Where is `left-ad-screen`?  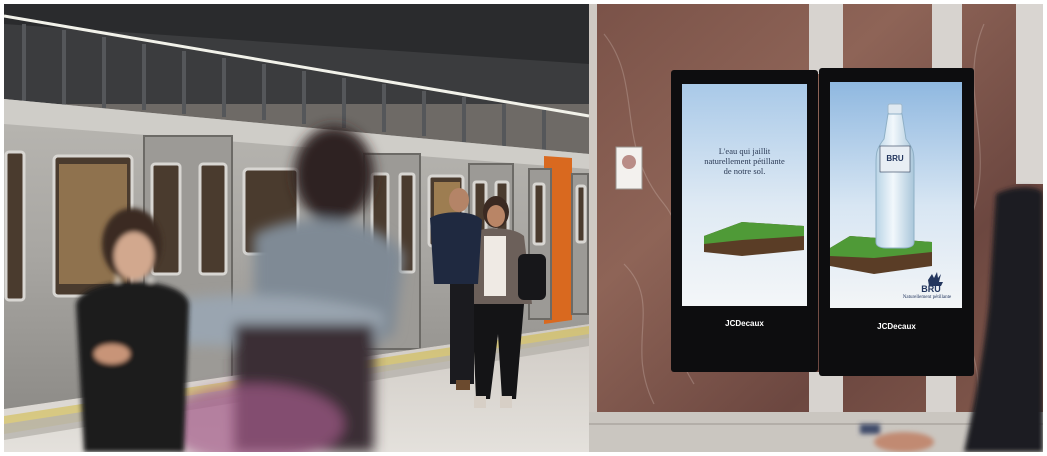 left-ad-screen is located at coordinates (744, 195).